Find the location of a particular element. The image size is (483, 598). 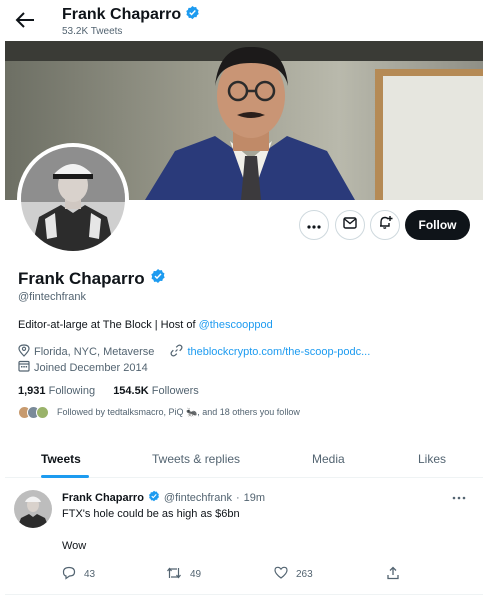

message-icon is located at coordinates (350, 225).